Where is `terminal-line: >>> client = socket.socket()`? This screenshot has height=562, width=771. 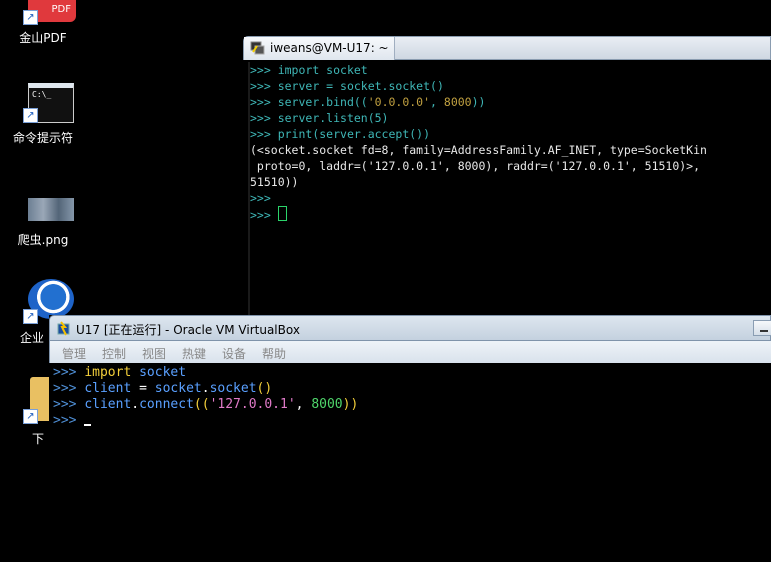
terminal-line: >>> client = socket.socket() is located at coordinates (412, 389).